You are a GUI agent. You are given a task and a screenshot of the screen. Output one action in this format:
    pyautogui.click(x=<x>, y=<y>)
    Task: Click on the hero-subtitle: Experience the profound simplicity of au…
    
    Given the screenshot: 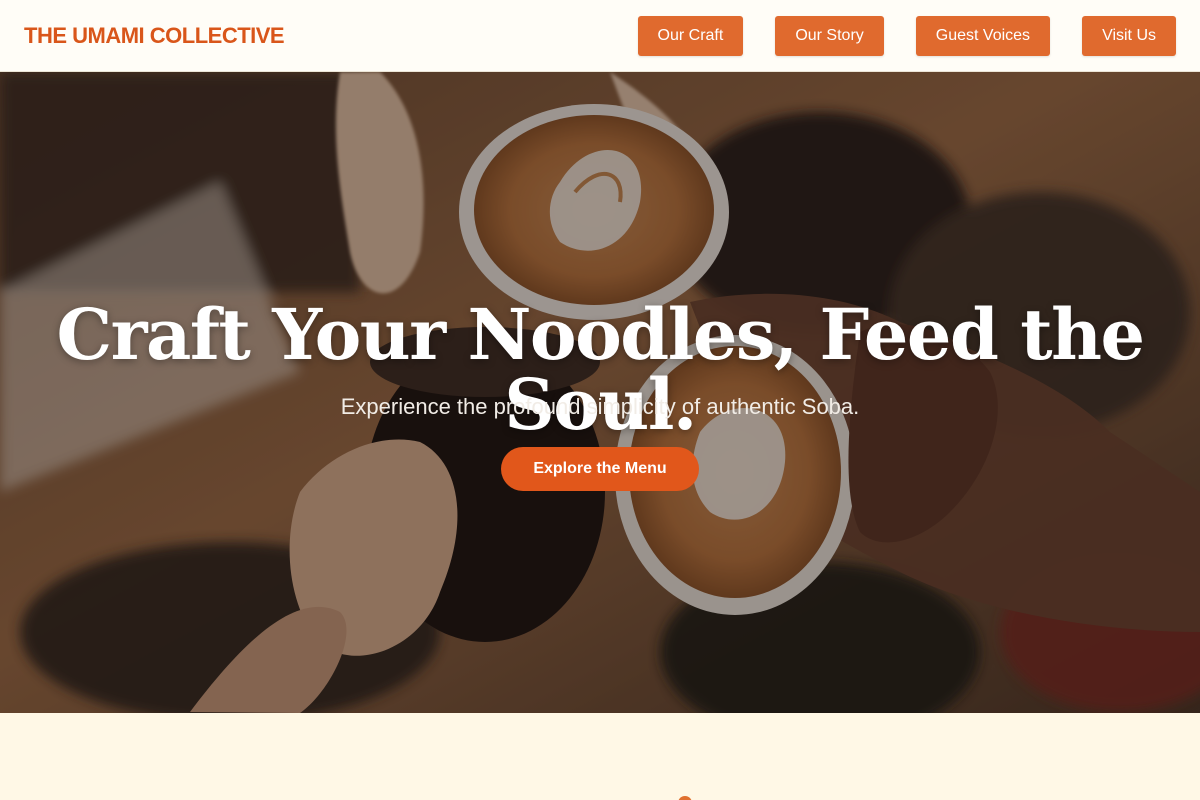 What is the action you would take?
    pyautogui.click(x=600, y=406)
    